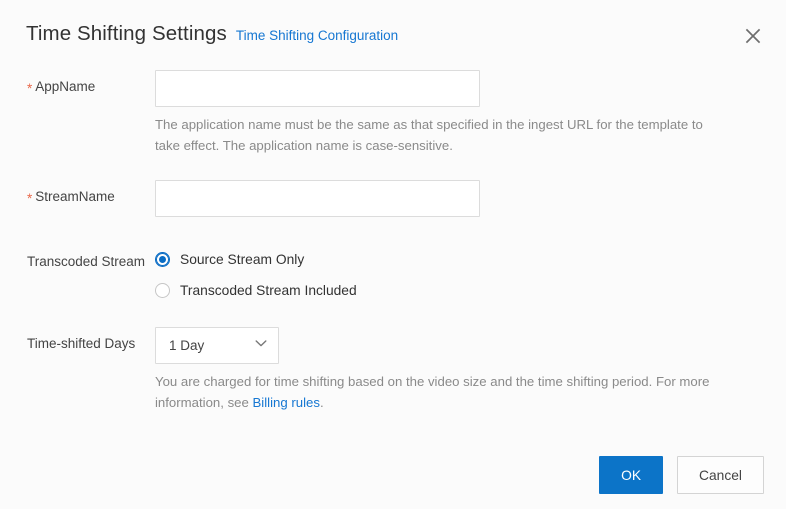  Describe the element at coordinates (242, 259) in the screenshot. I see `radio-label: Source Stream Only` at that location.